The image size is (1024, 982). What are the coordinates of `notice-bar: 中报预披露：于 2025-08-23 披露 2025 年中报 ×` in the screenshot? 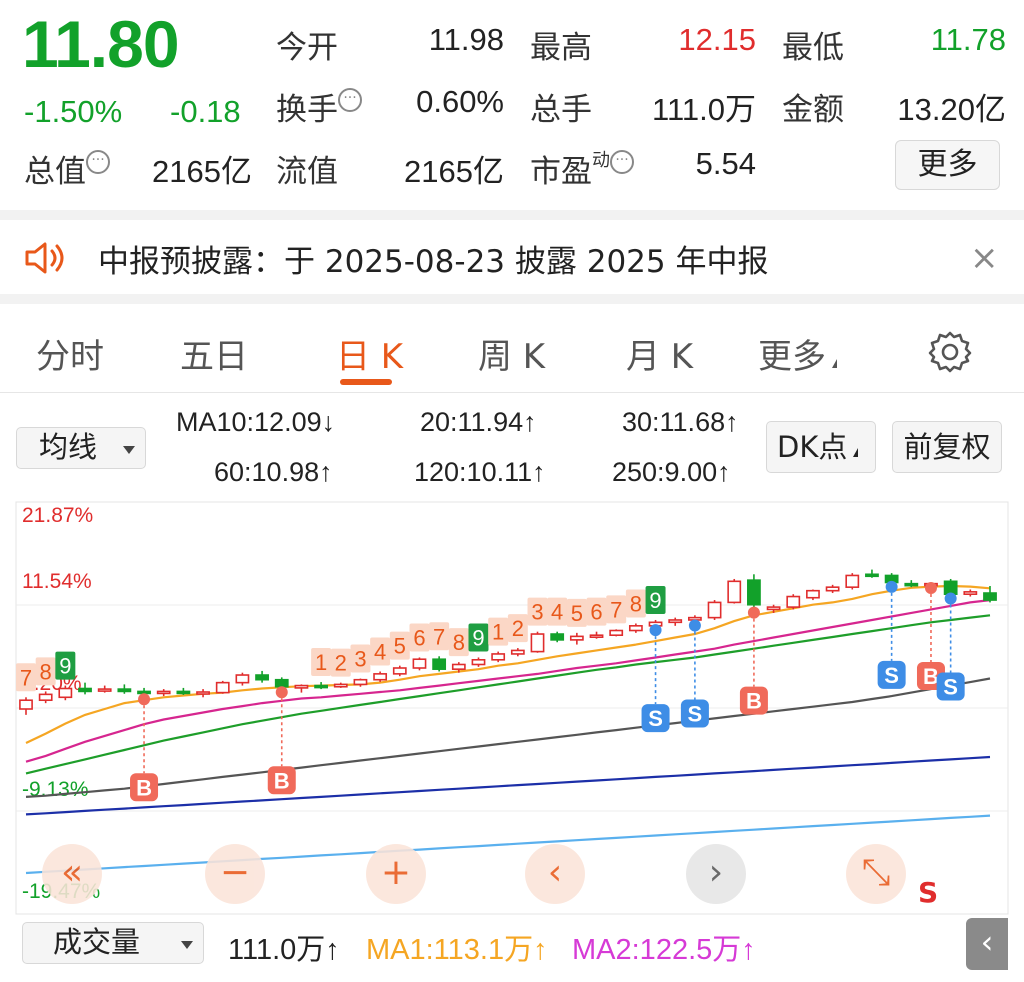 It's located at (512, 257).